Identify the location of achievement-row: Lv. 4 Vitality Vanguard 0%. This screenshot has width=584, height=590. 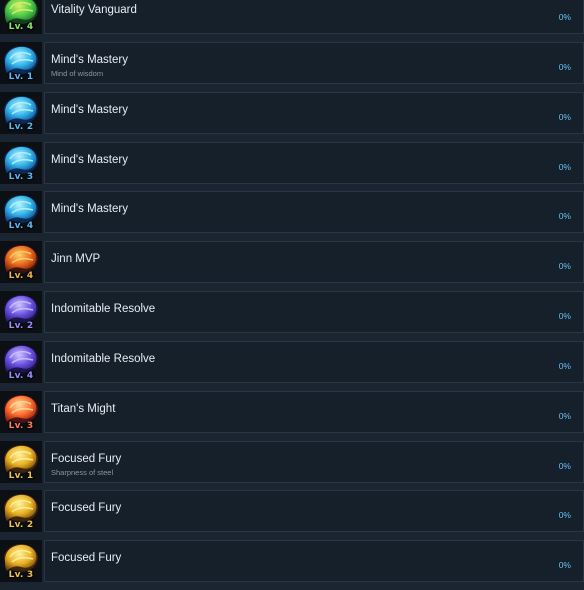
(292, 17).